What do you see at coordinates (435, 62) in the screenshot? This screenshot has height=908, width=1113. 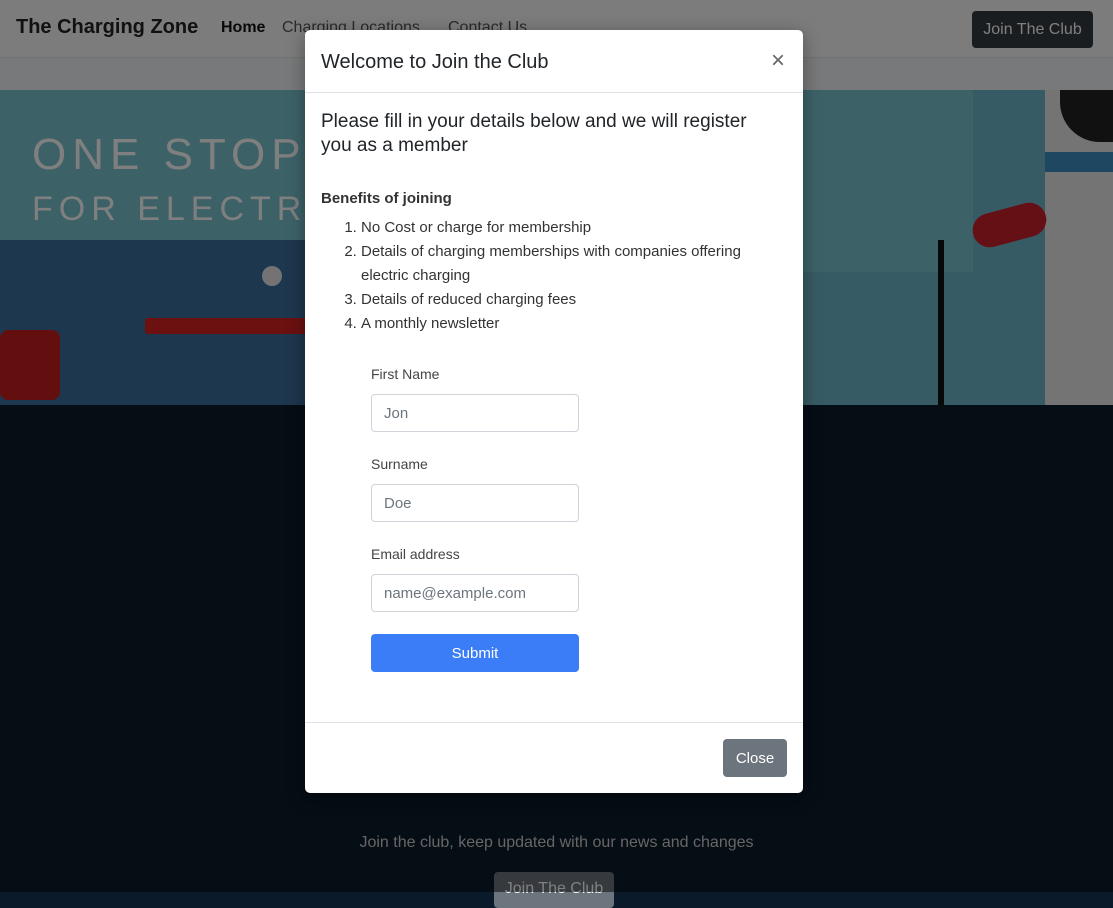 I see `modal-title: Welcome to Join the Club` at bounding box center [435, 62].